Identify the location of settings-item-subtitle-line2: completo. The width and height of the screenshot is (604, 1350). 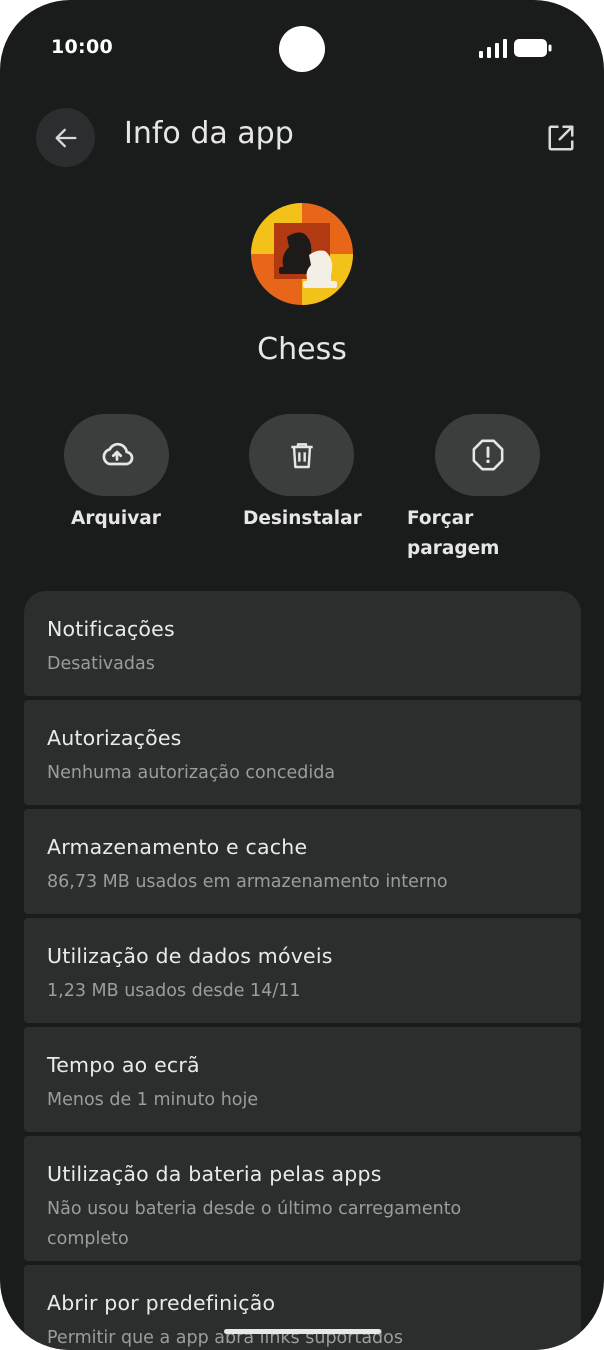
(88, 1239).